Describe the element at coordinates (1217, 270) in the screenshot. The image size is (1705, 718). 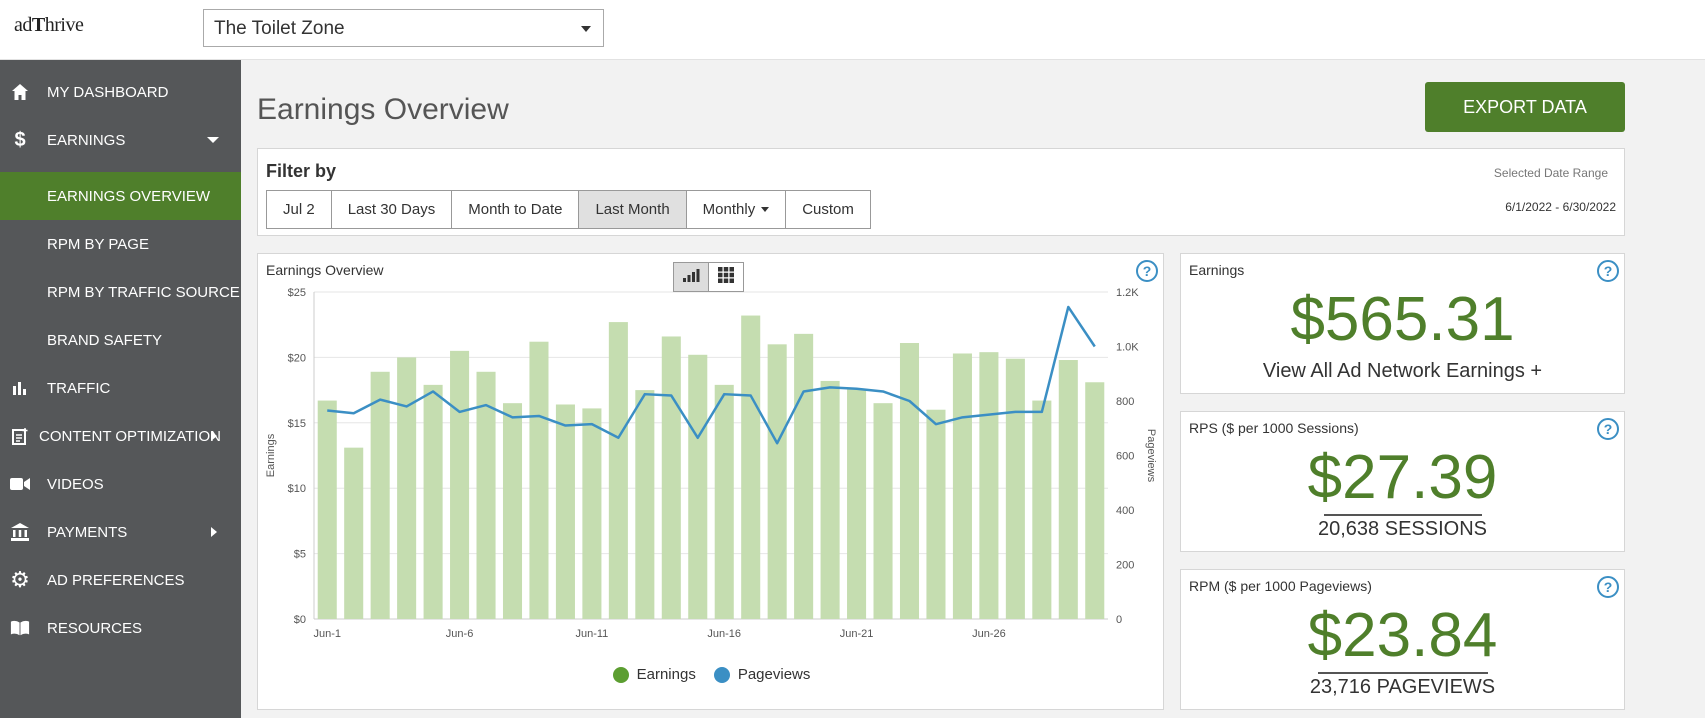
I see `earnings-card-title: Earnings` at that location.